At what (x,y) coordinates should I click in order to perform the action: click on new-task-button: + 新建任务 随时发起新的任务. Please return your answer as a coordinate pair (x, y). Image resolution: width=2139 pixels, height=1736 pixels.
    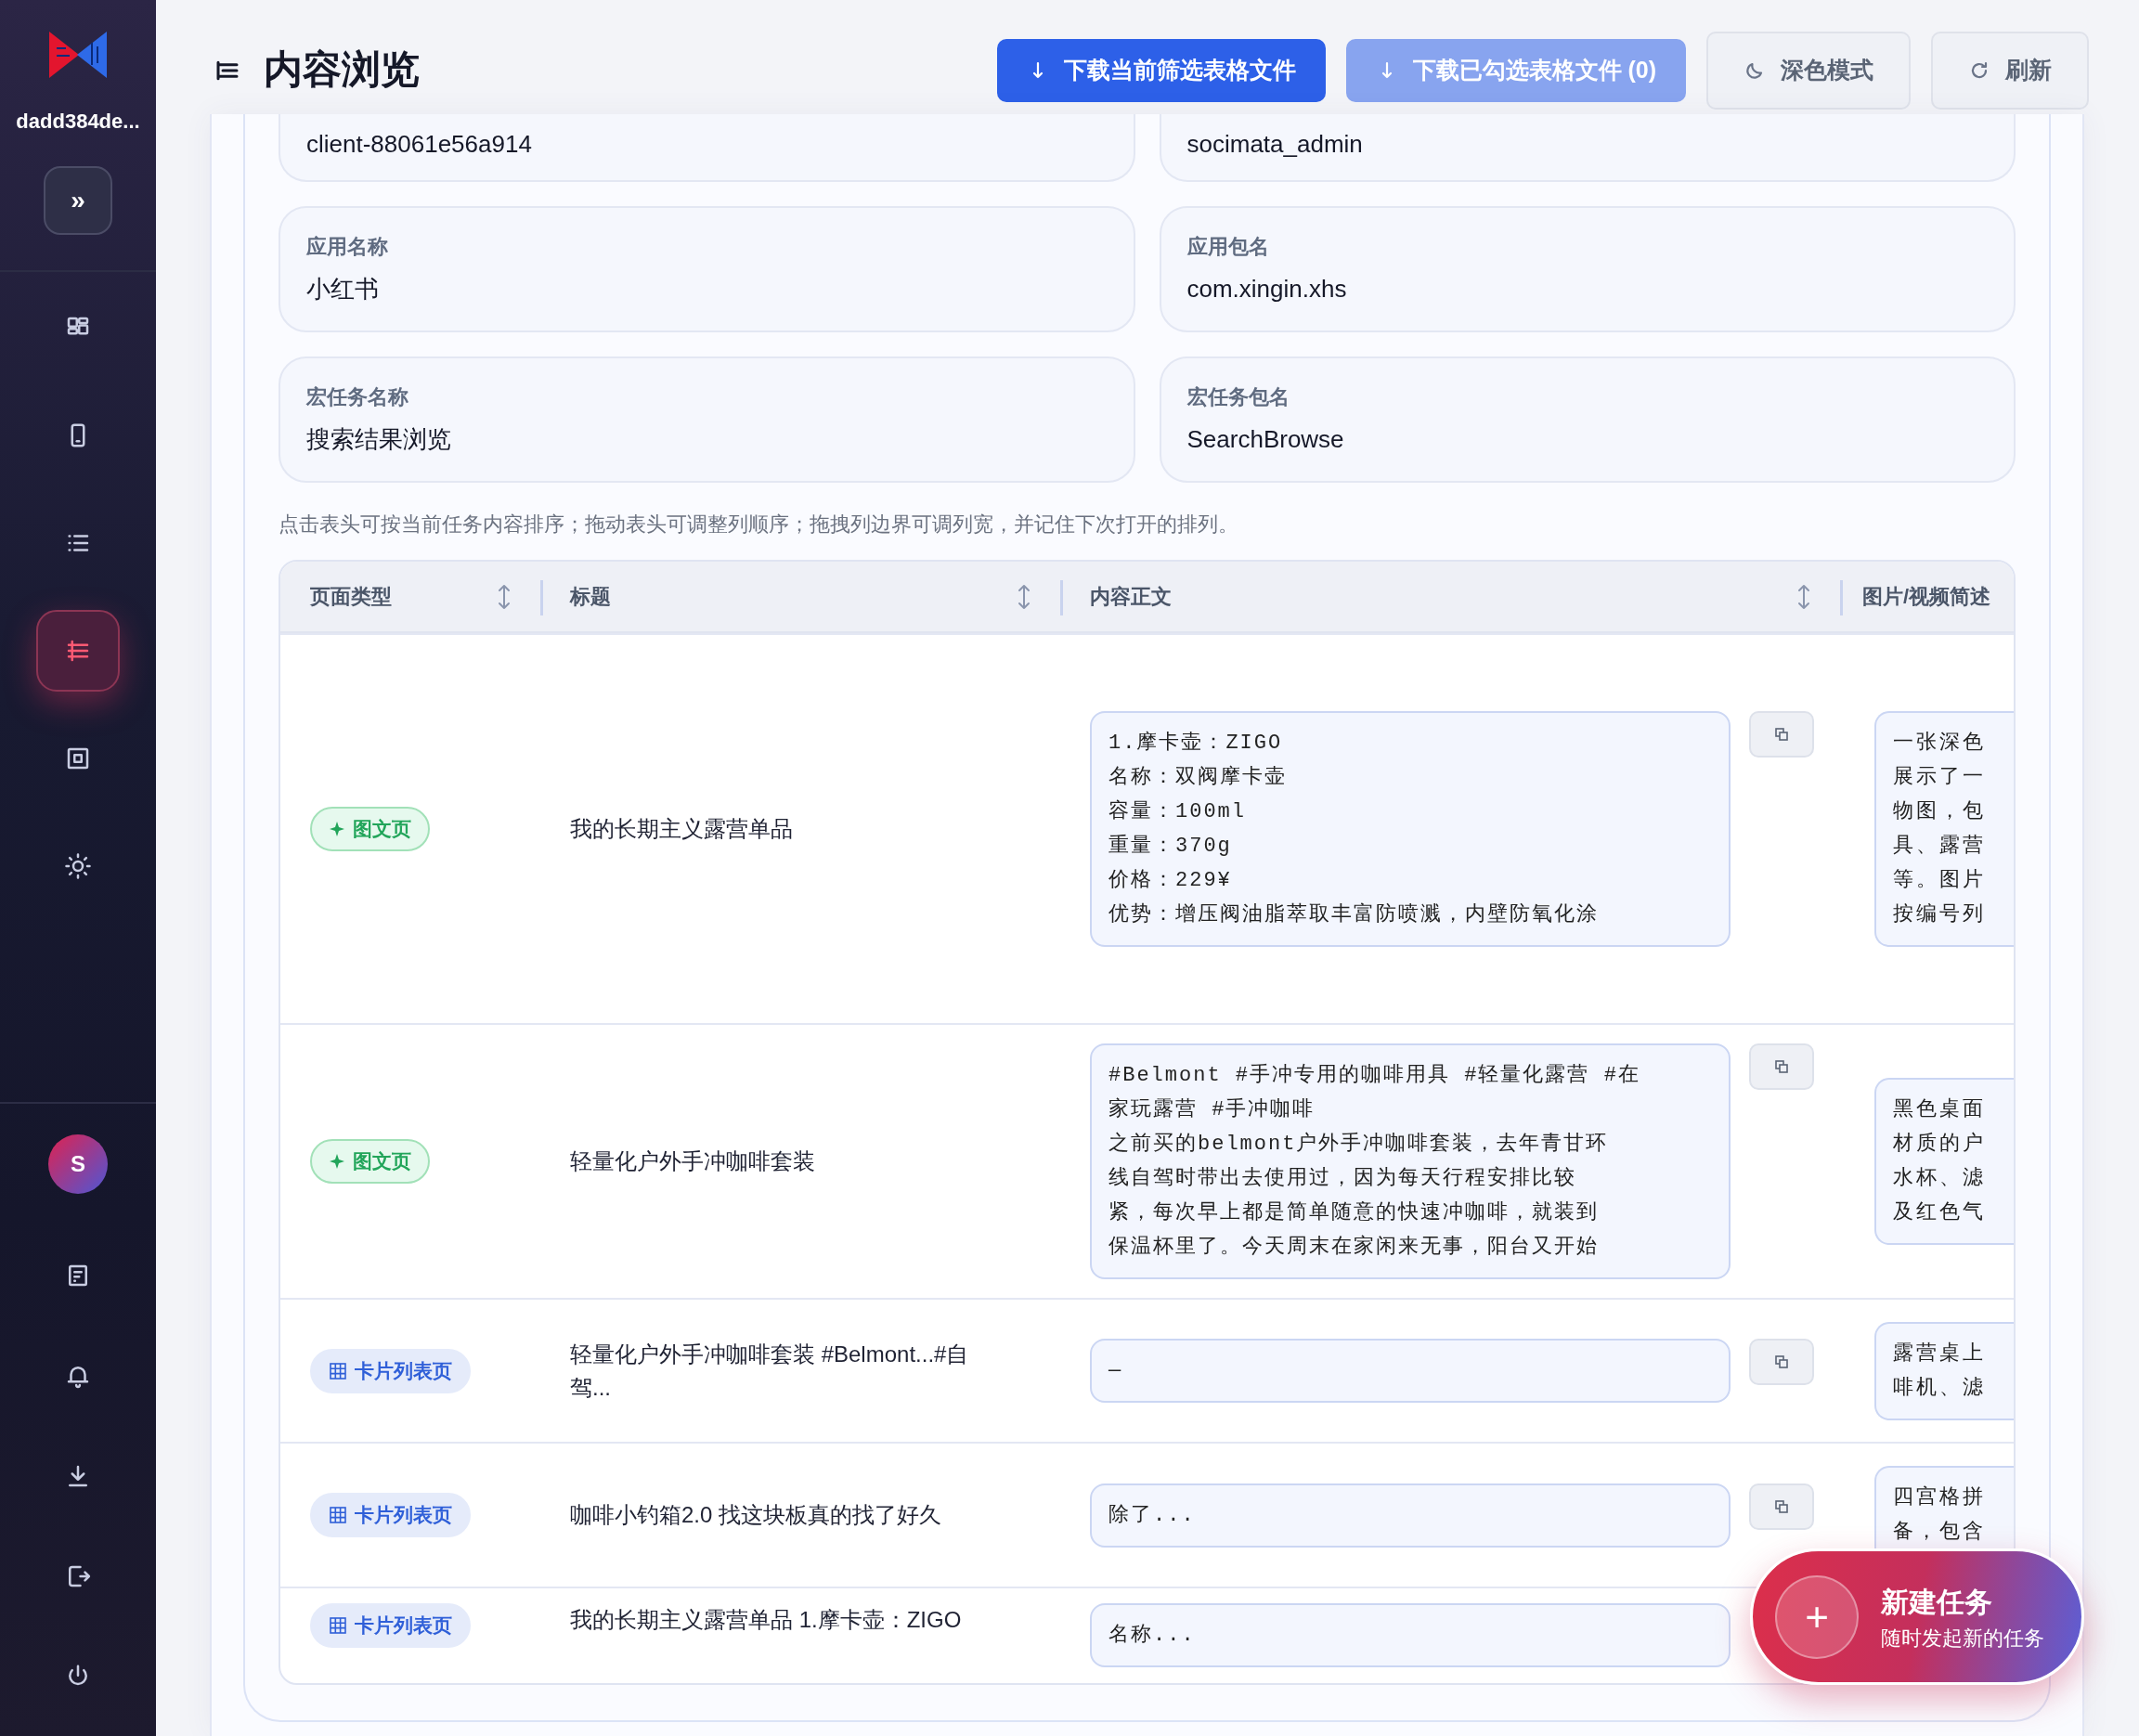
    Looking at the image, I should click on (1917, 1616).